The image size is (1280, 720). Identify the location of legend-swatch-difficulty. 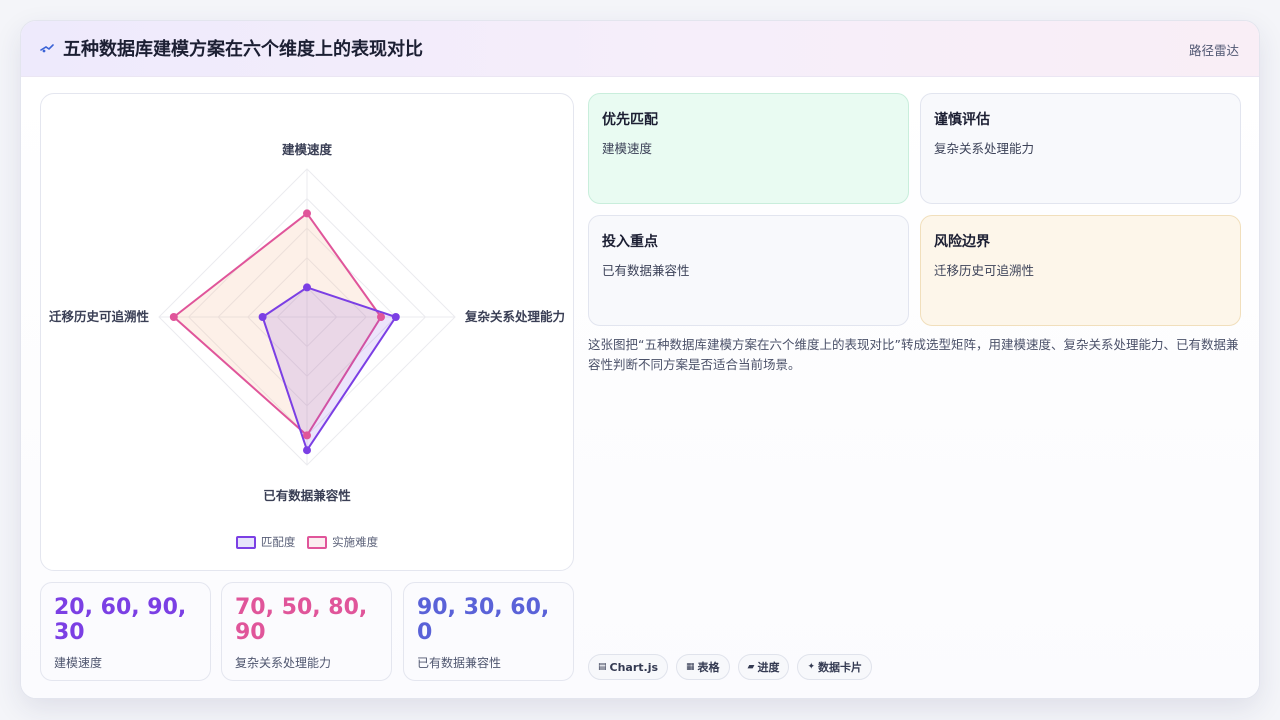
(317, 542).